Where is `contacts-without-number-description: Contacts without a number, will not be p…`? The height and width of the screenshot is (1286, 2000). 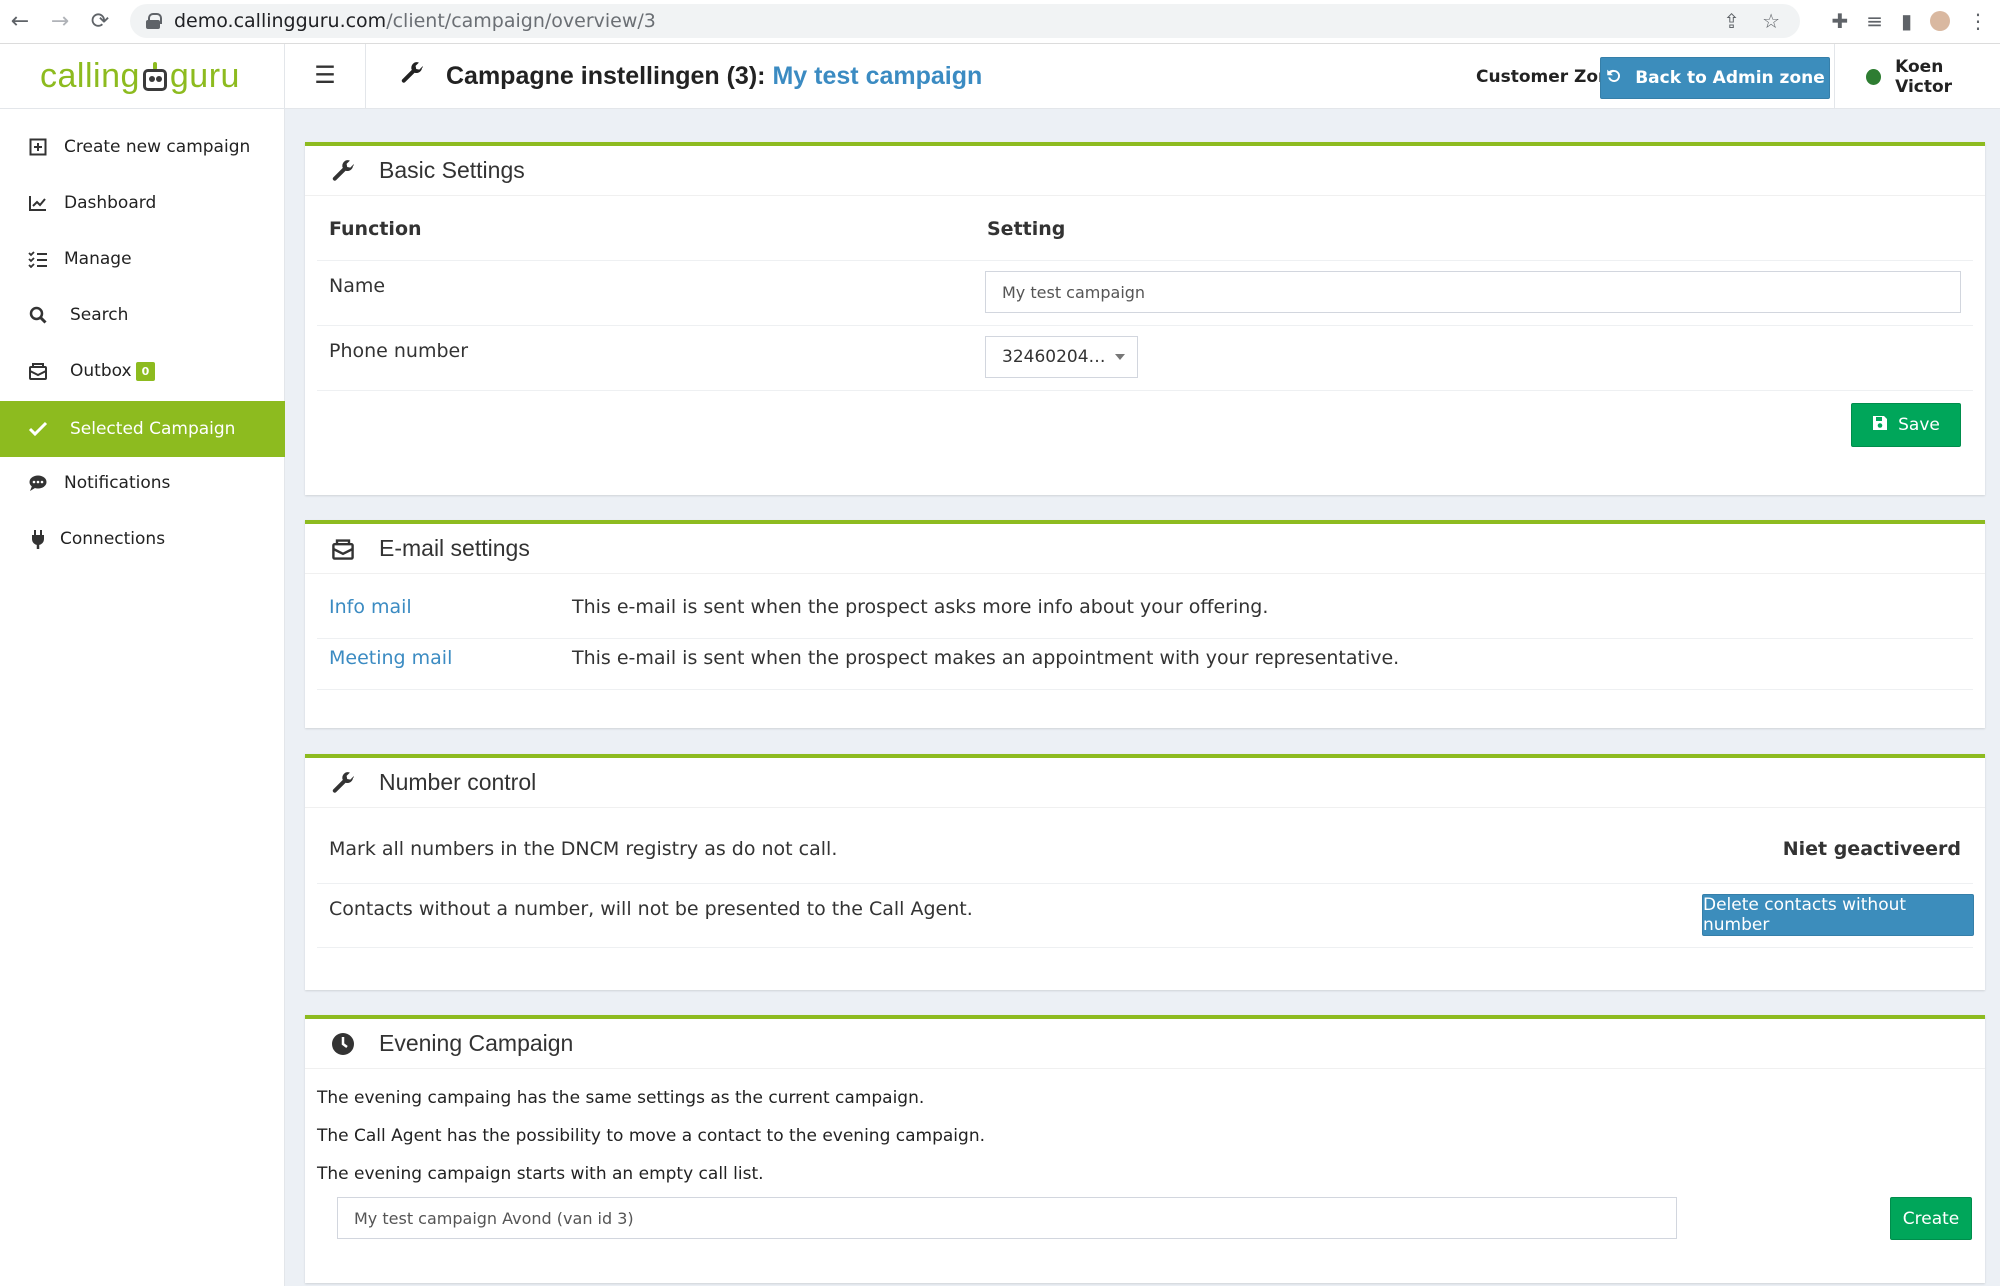 contacts-without-number-description: Contacts without a number, will not be p… is located at coordinates (651, 909).